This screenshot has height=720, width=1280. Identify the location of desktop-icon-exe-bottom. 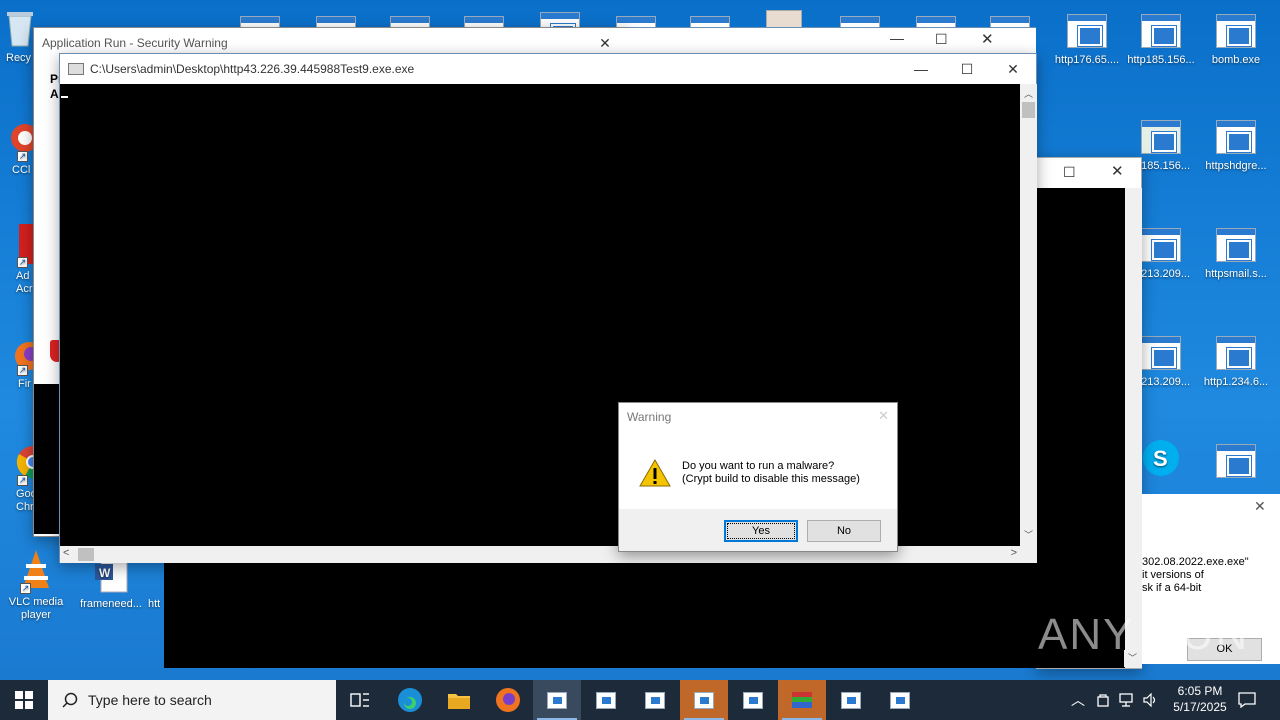
(1236, 464).